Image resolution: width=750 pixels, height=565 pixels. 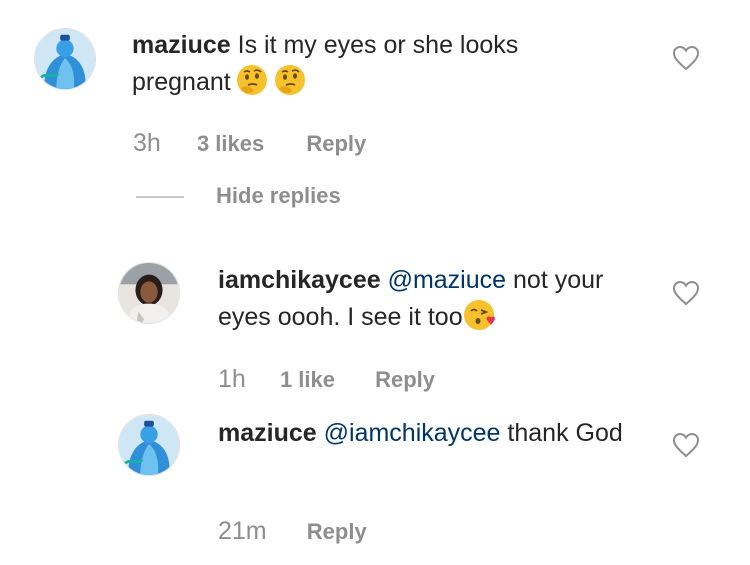 I want to click on hide-replies-label: Hide replies, so click(x=278, y=196).